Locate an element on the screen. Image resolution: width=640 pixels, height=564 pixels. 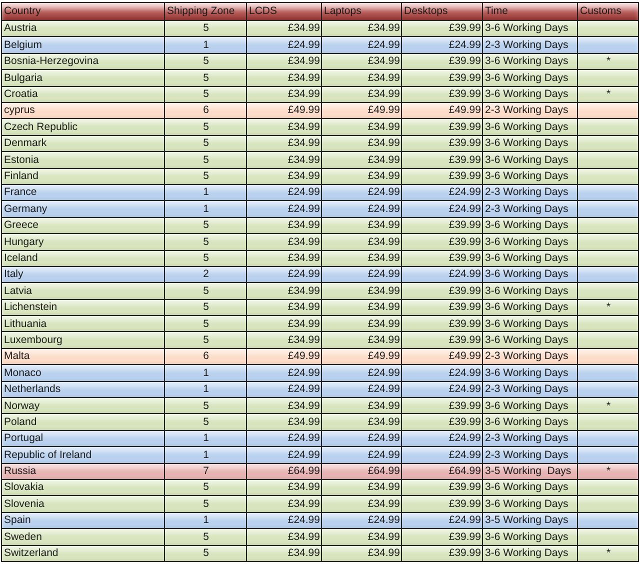
table-cell: Switzerland is located at coordinates (83, 554).